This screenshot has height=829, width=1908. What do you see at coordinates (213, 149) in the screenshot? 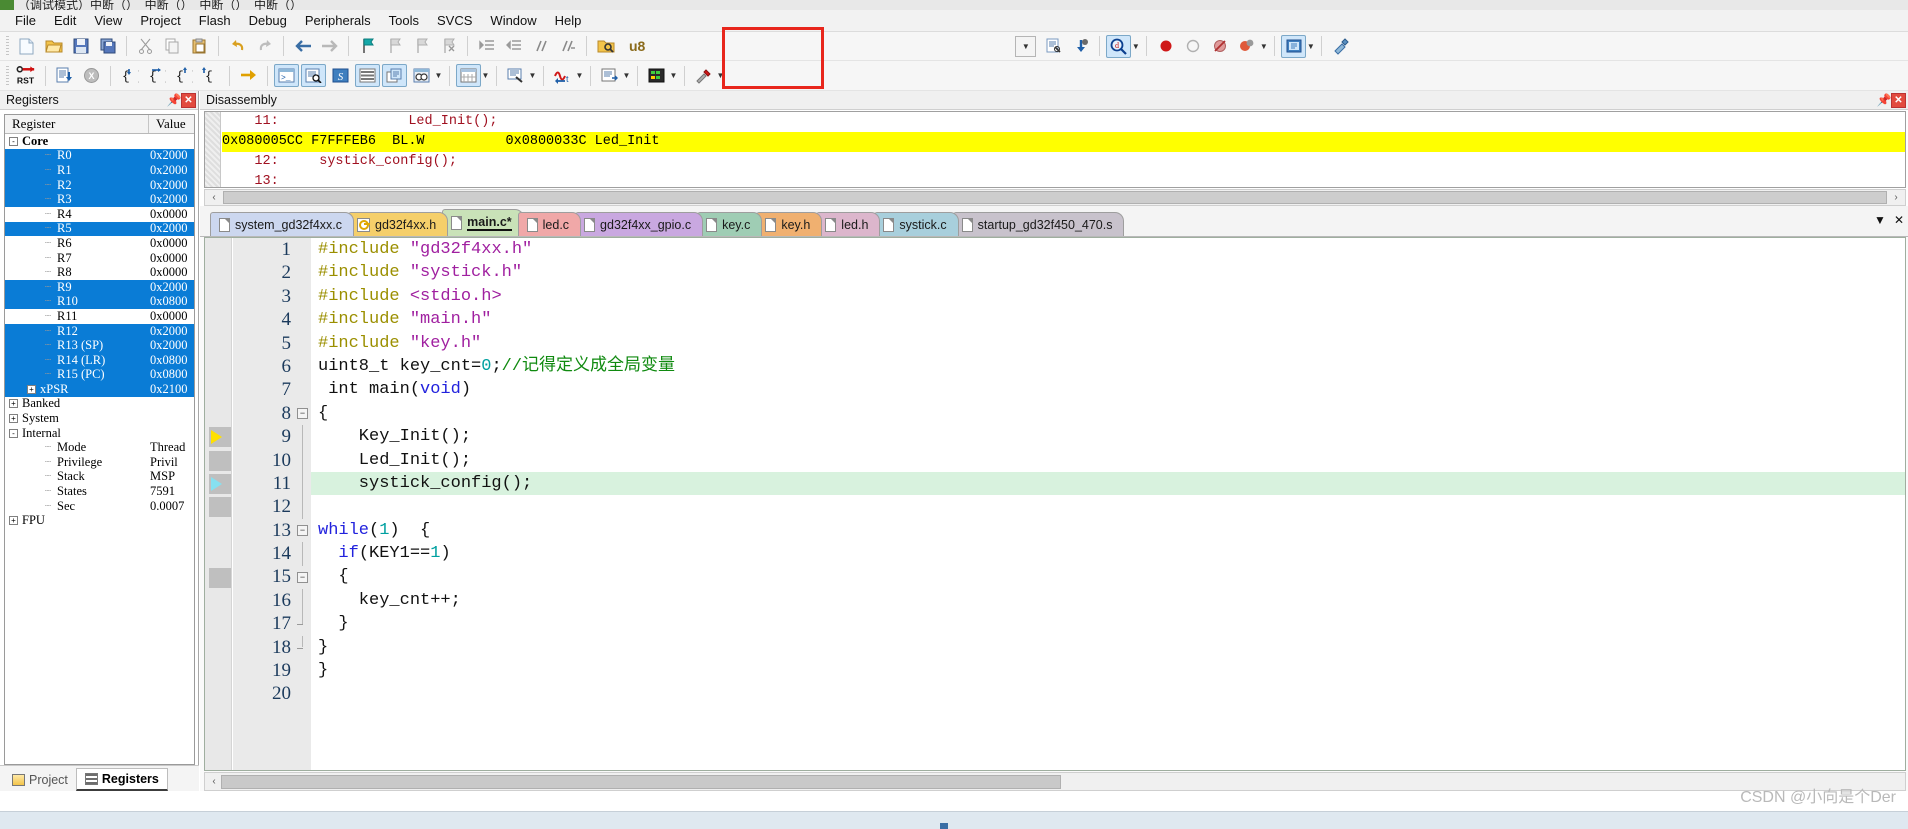
I see `disassembly-gutter` at bounding box center [213, 149].